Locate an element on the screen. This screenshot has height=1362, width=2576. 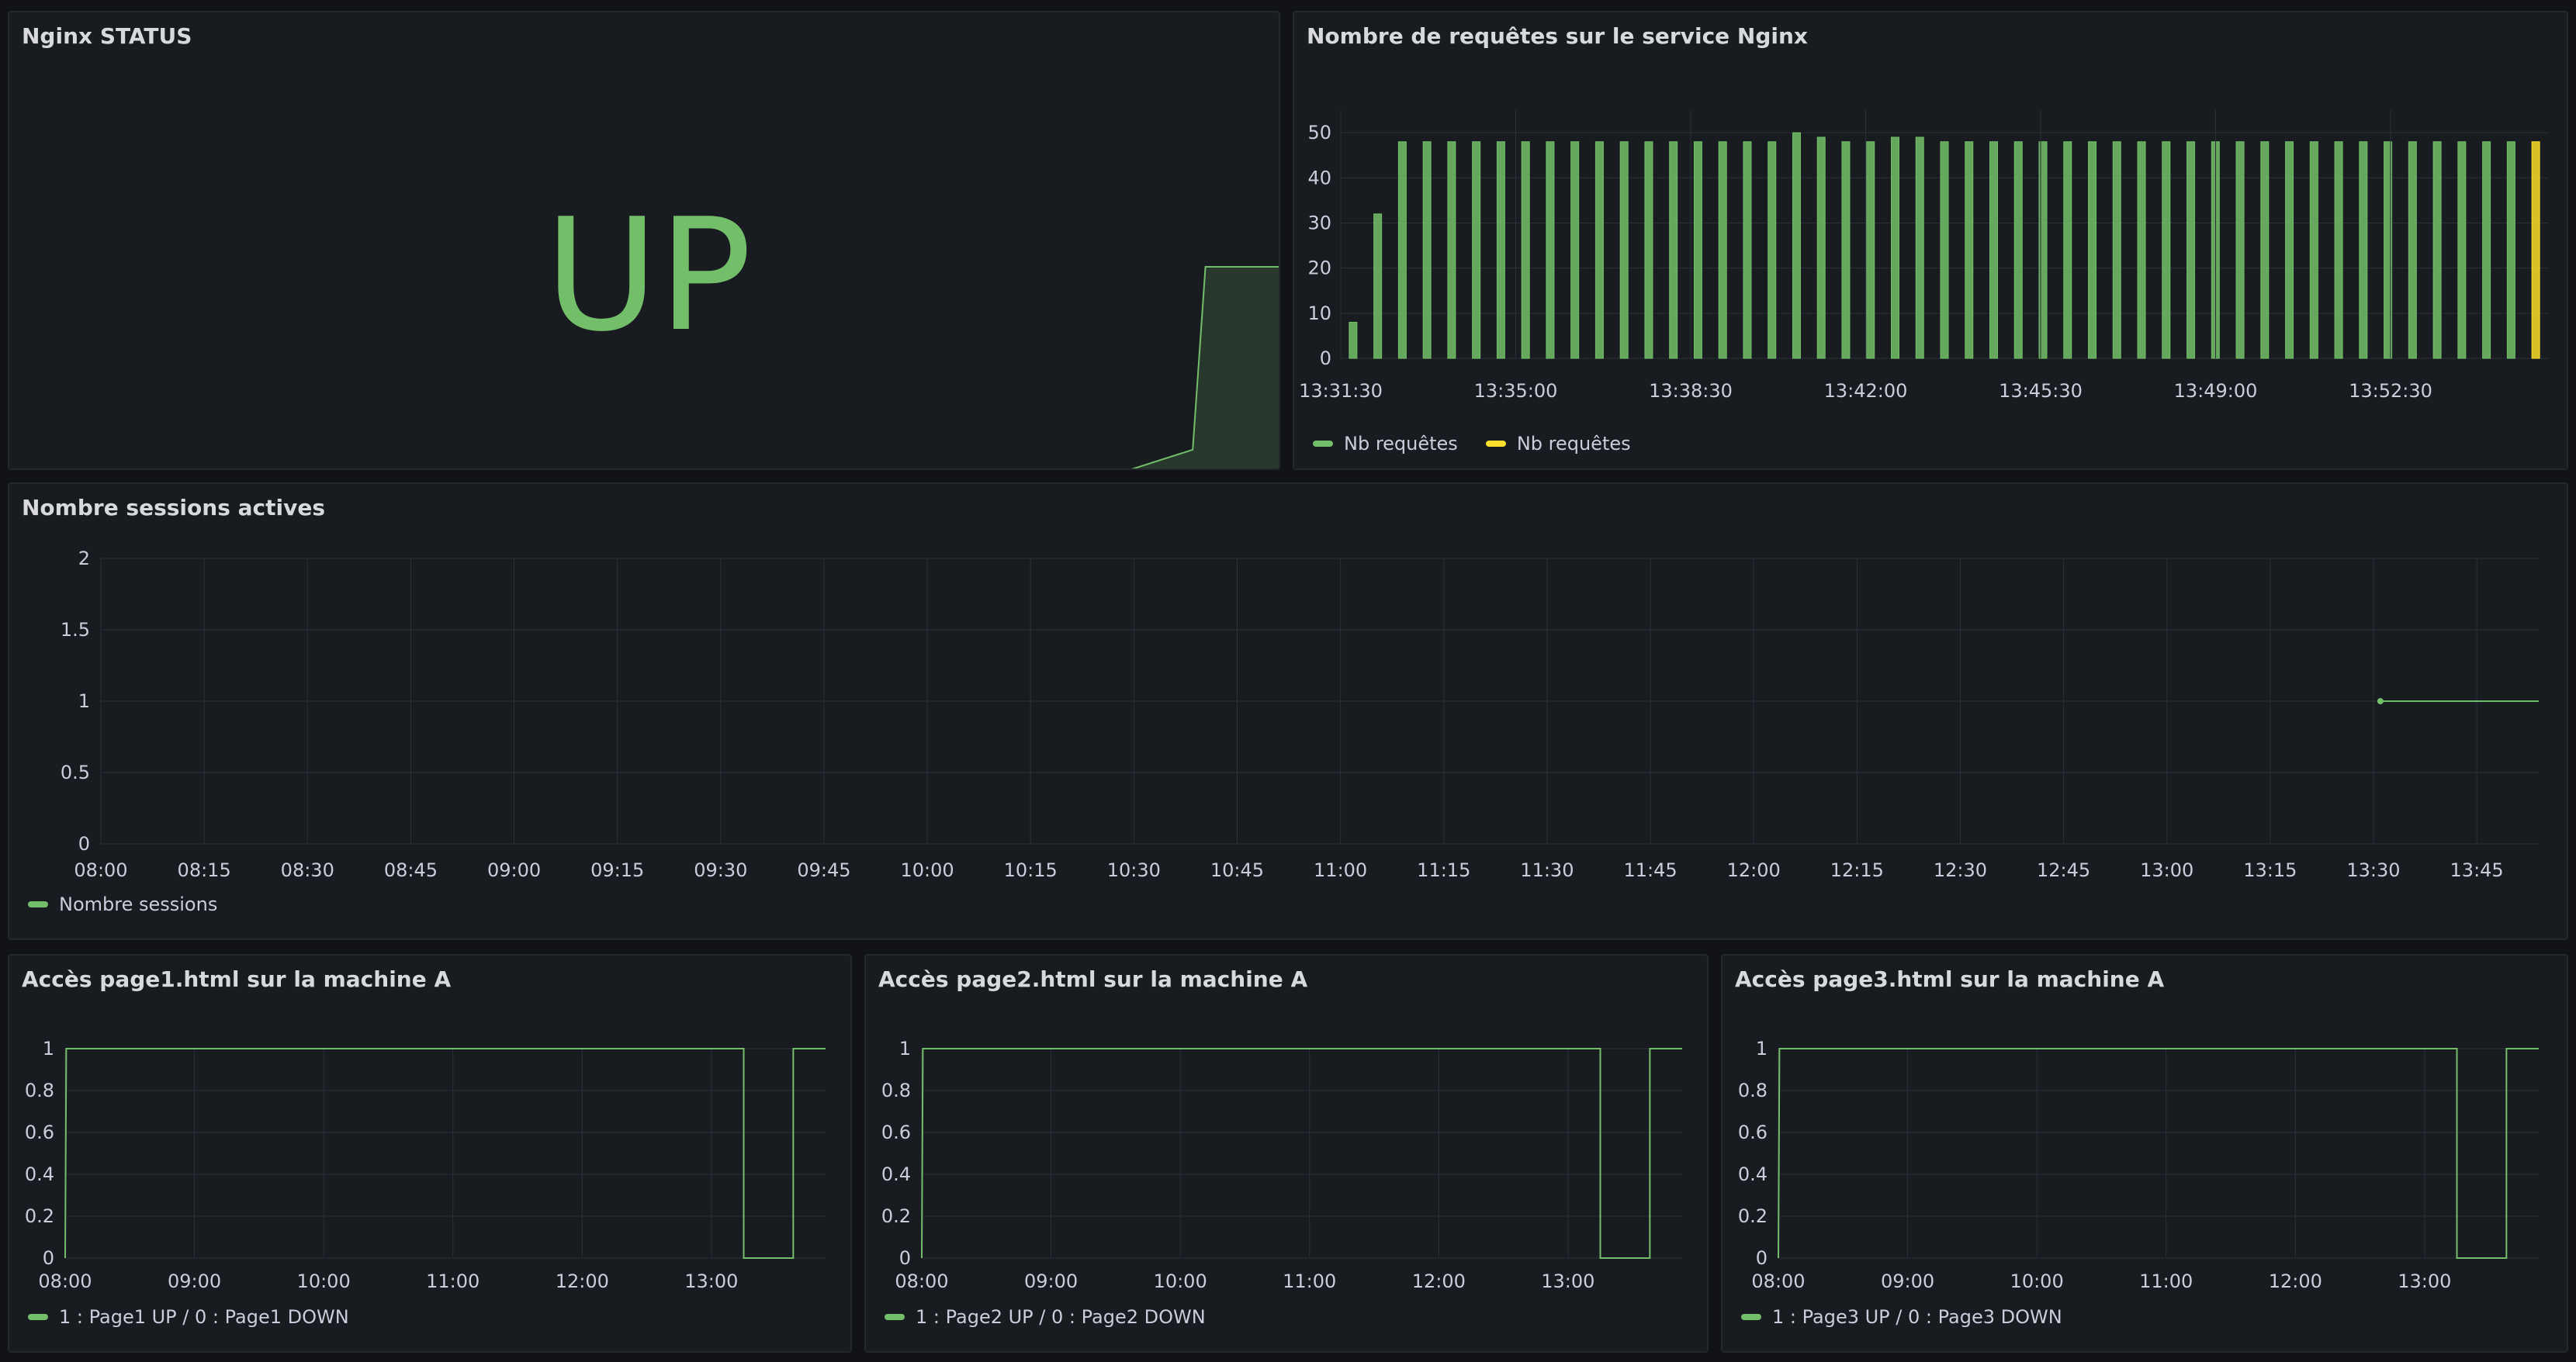
chart-legend: 1 : Page1 UP / 0 : Page1 DOWN is located at coordinates (188, 1317).